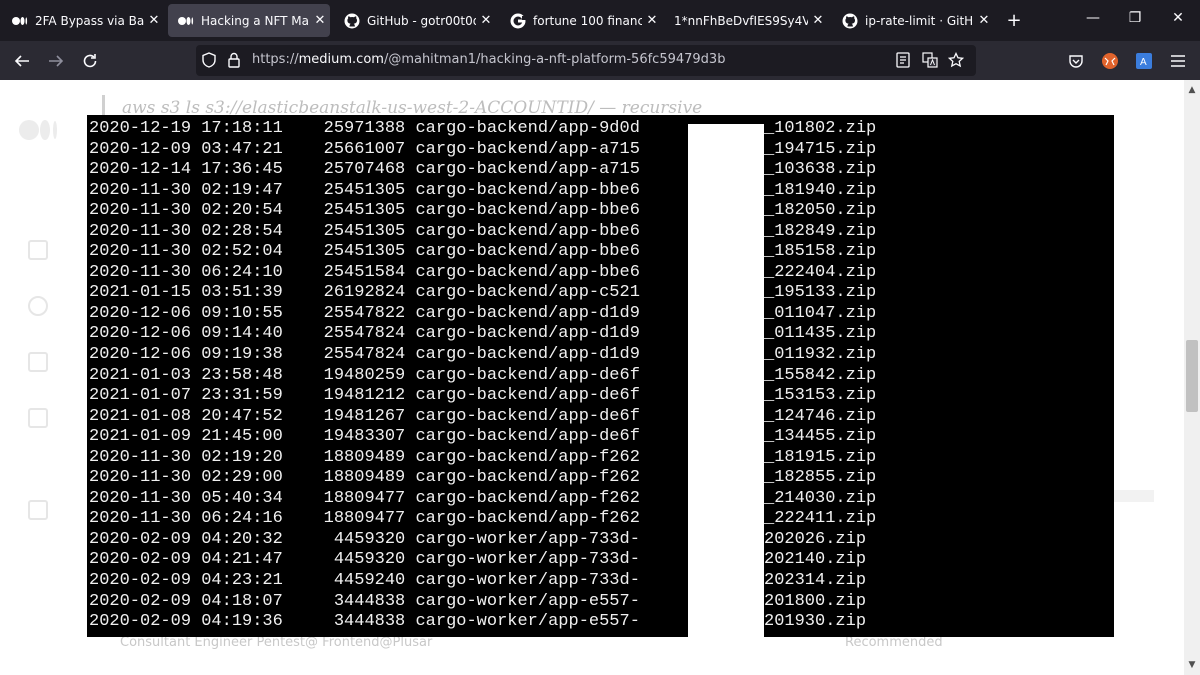 Image resolution: width=1200 pixels, height=675 pixels. What do you see at coordinates (38, 306) in the screenshot?
I see `notifications-bell-icon` at bounding box center [38, 306].